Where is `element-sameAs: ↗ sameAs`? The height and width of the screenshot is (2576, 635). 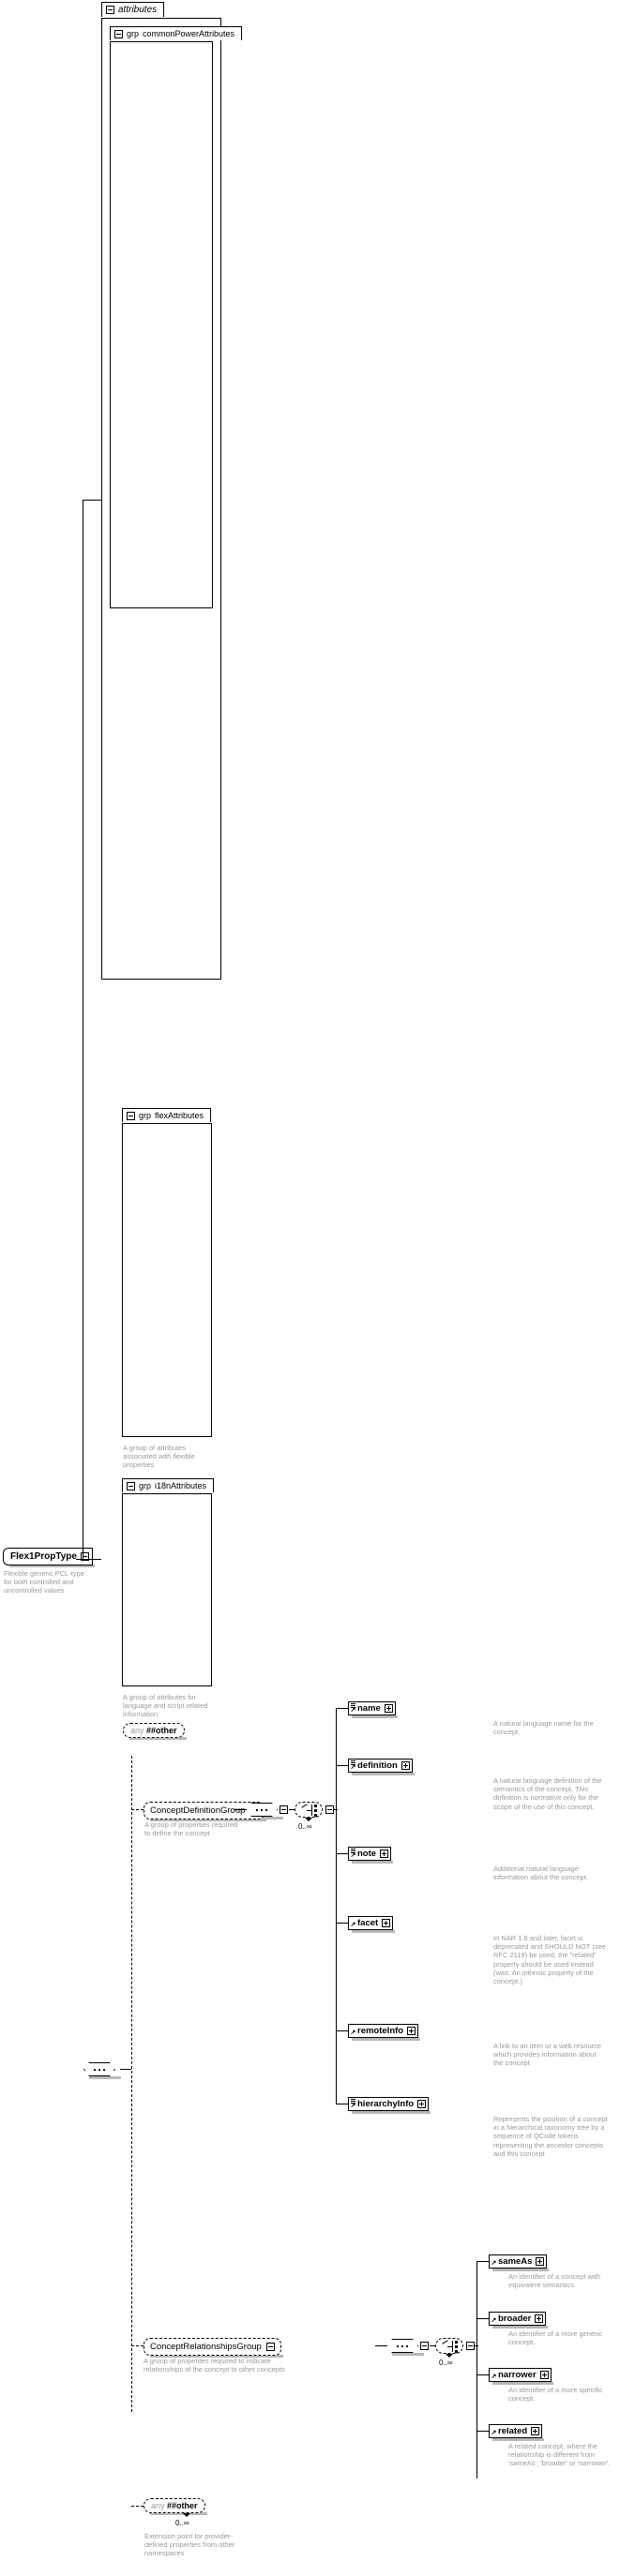
element-sameAs: ↗ sameAs is located at coordinates (519, 2263).